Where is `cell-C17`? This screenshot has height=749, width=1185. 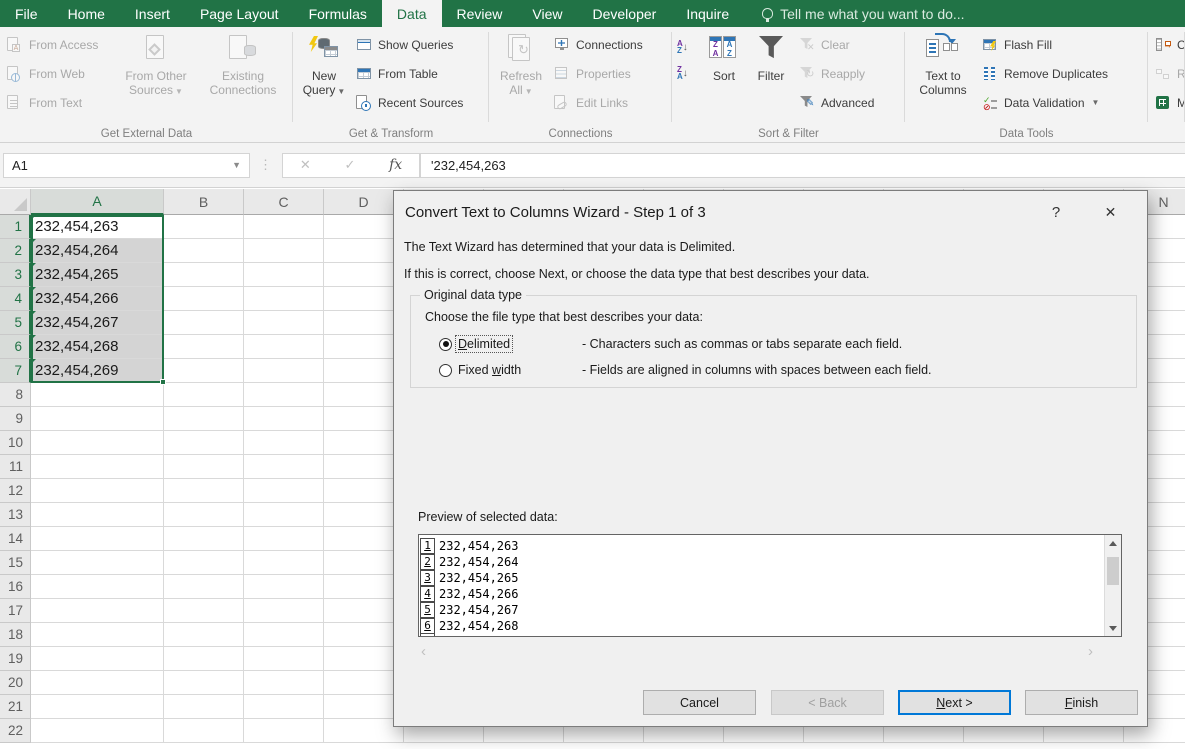
cell-C17 is located at coordinates (284, 611).